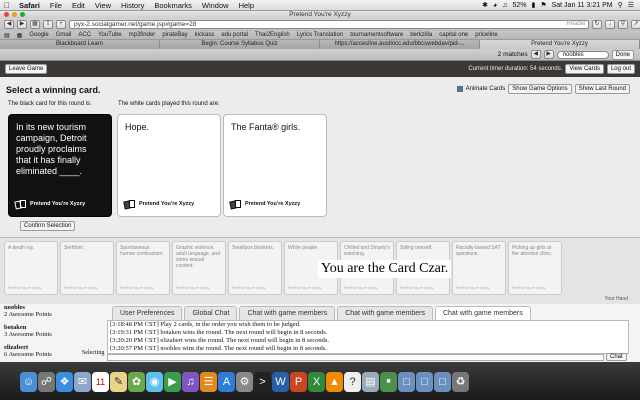  Describe the element at coordinates (535, 54) in the screenshot. I see `find-previous-icon: ◀` at that location.